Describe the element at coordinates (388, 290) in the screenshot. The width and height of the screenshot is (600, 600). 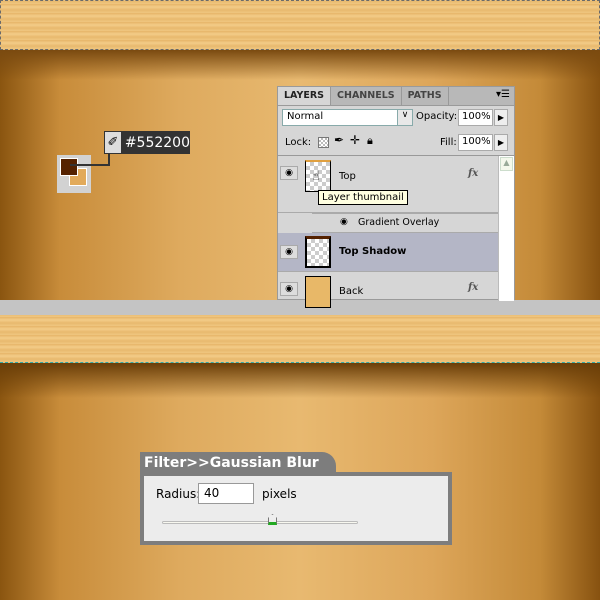
I see `layer-row-back: ◉ Back fx` at that location.